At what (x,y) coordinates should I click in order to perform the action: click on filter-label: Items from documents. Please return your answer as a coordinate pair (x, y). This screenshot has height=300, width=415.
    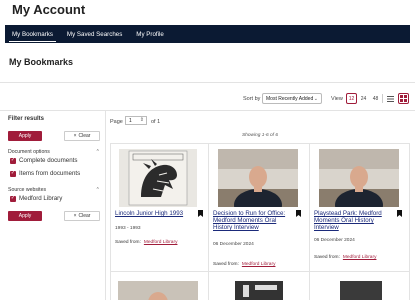
    Looking at the image, I should click on (50, 173).